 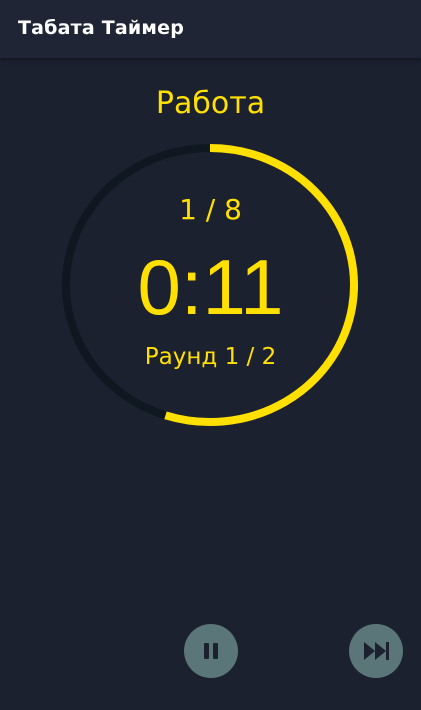 I want to click on fast-forward-icon, so click(x=376, y=651).